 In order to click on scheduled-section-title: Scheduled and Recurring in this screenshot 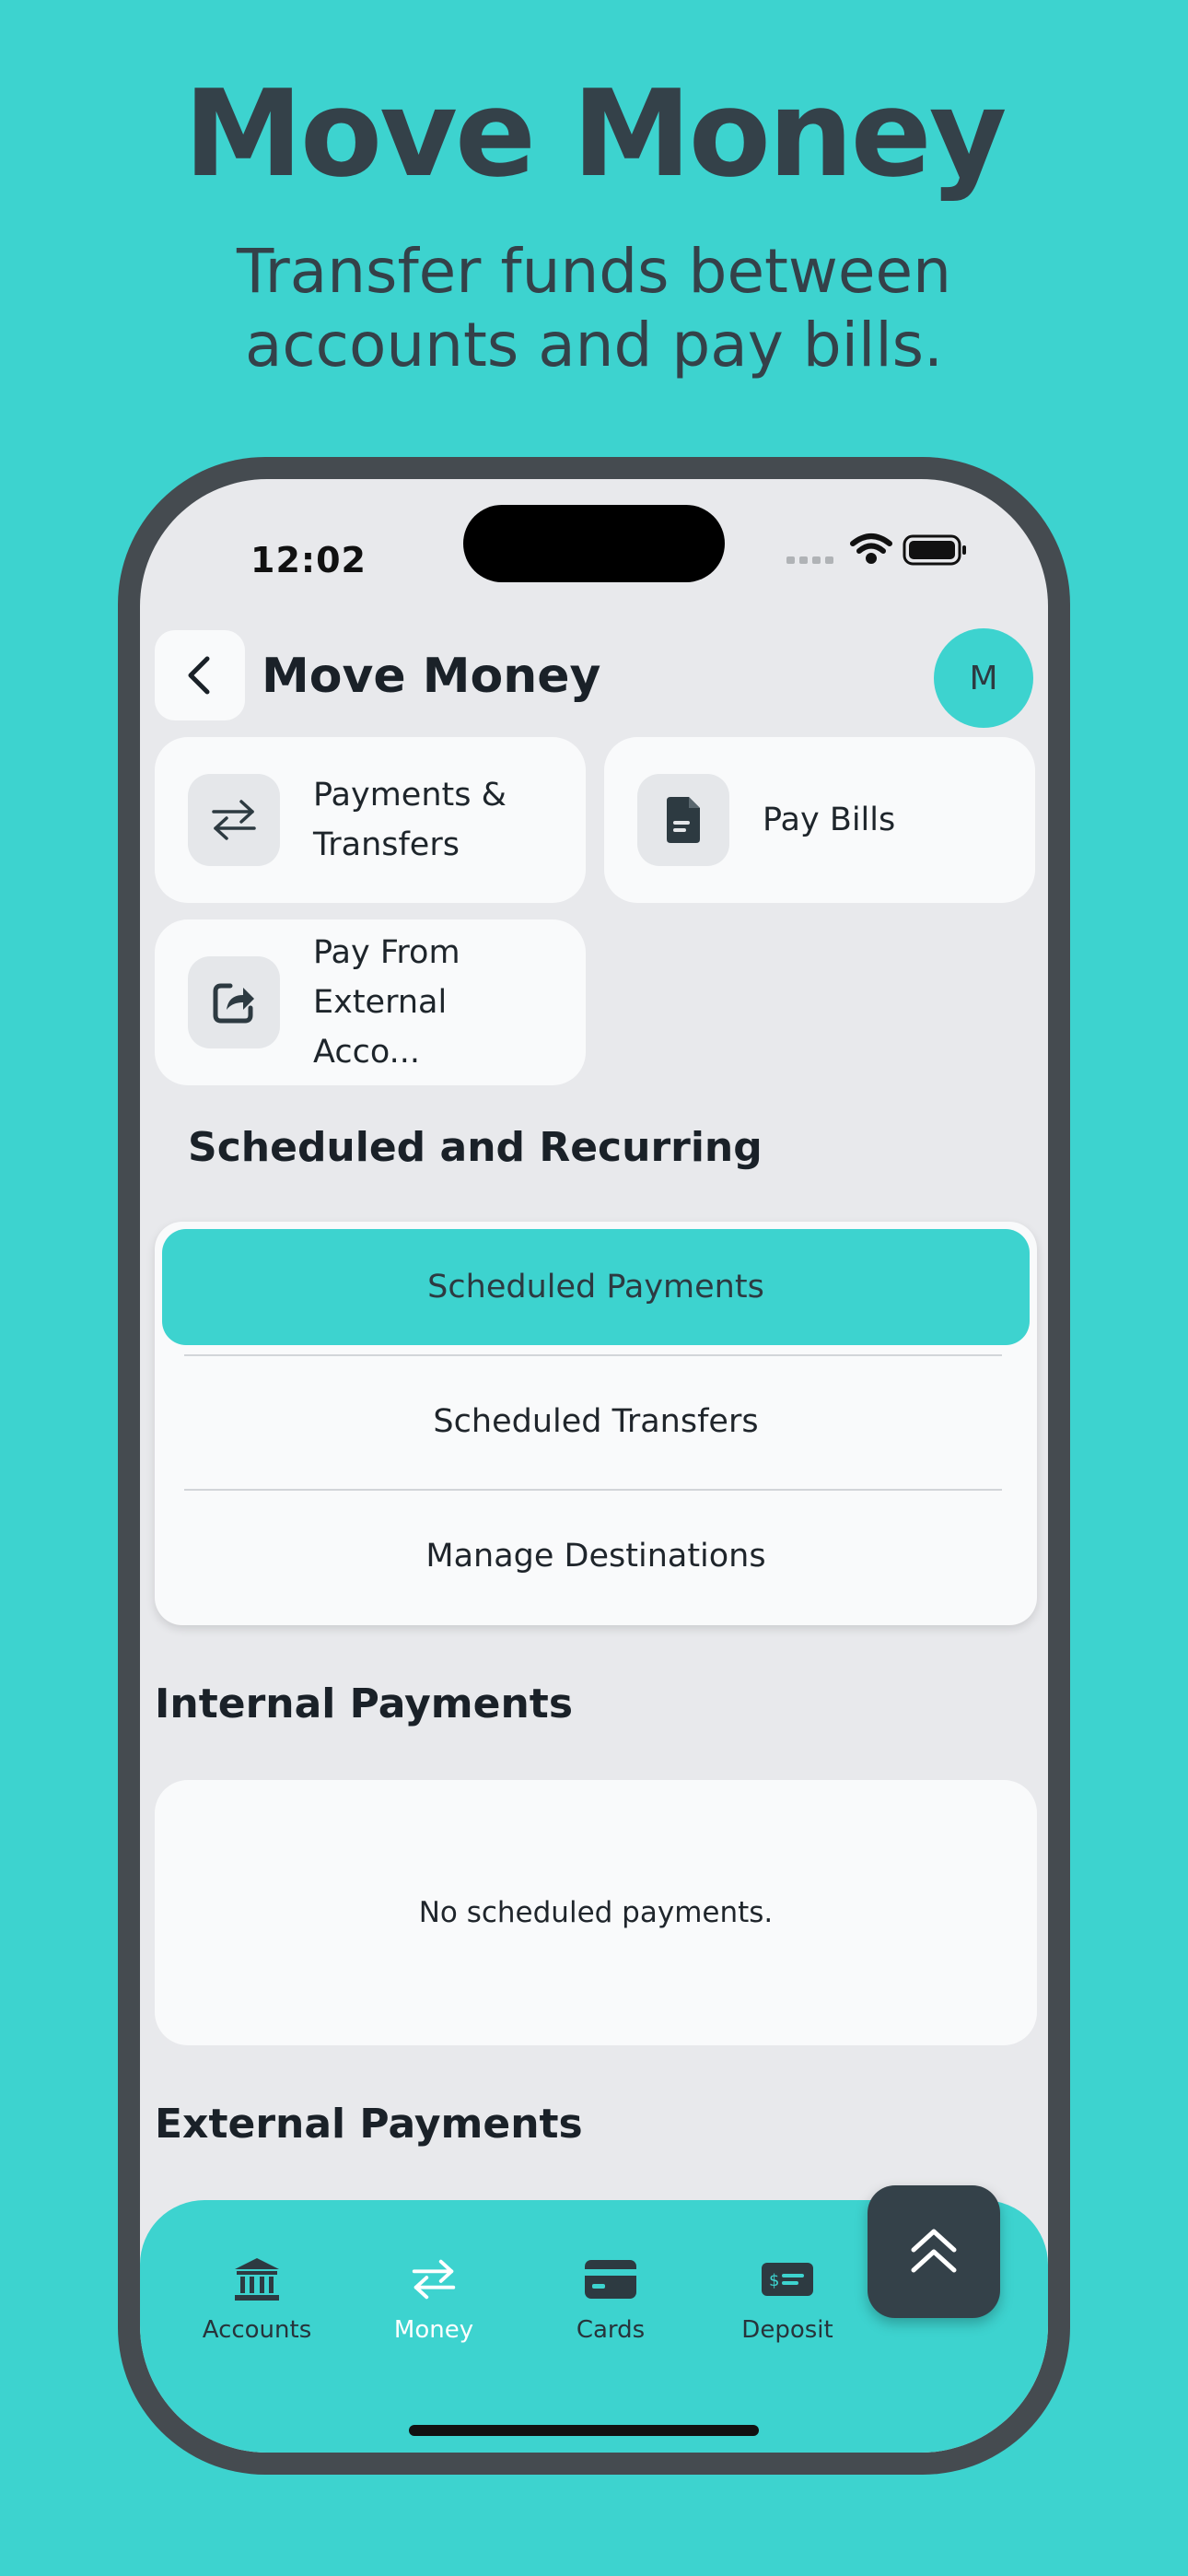, I will do `click(476, 1147)`.